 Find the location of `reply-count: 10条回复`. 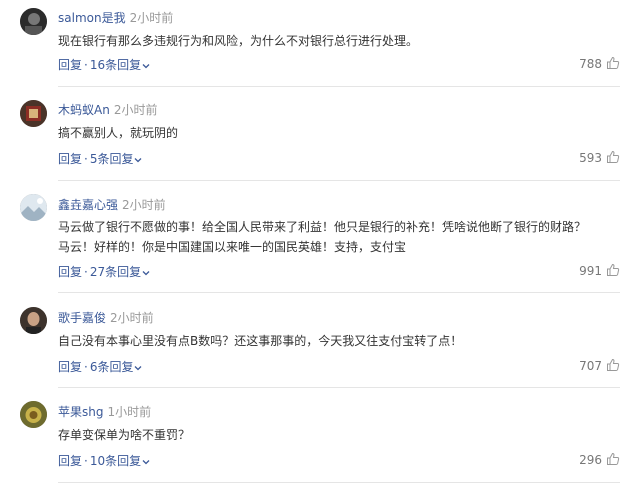

reply-count: 10条回复 is located at coordinates (115, 461).